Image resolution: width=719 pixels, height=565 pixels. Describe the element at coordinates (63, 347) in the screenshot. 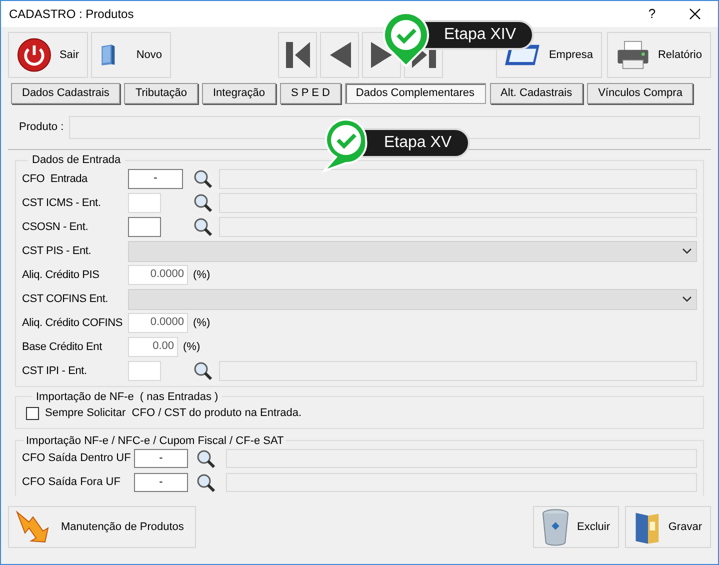

I see `field-label: Base Crédito Ent` at that location.